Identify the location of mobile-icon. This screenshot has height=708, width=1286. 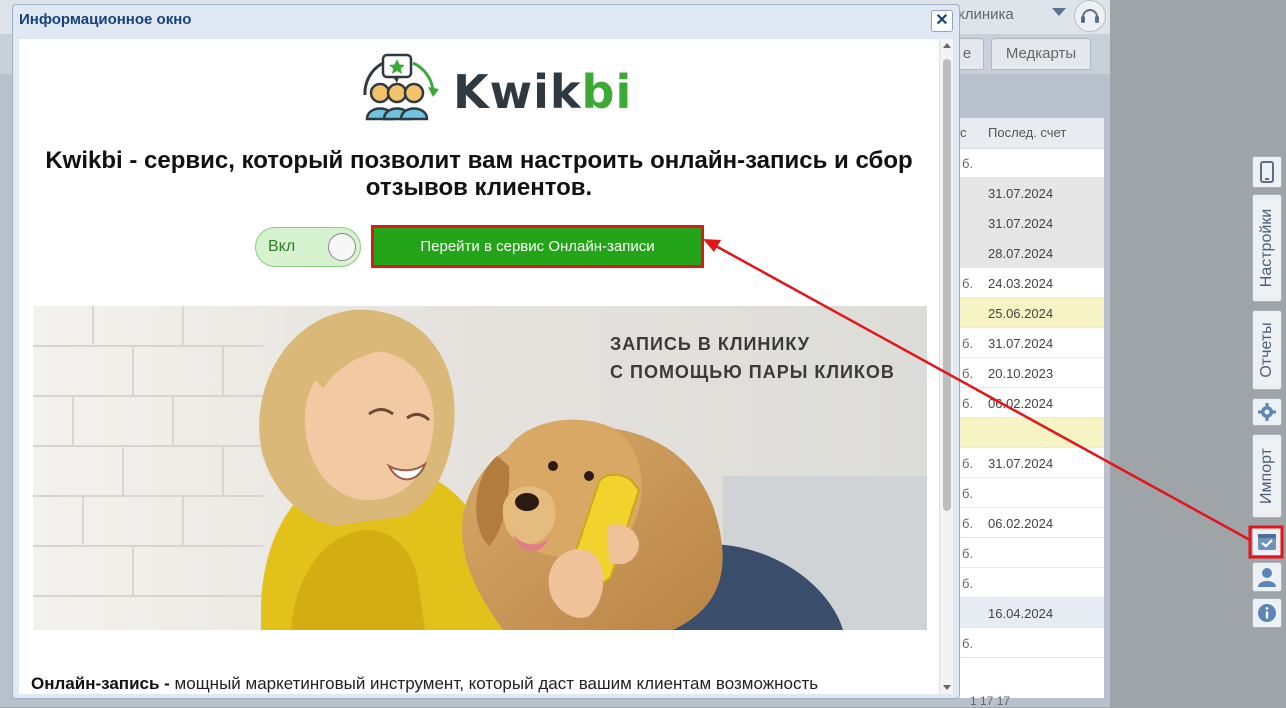
(1267, 172).